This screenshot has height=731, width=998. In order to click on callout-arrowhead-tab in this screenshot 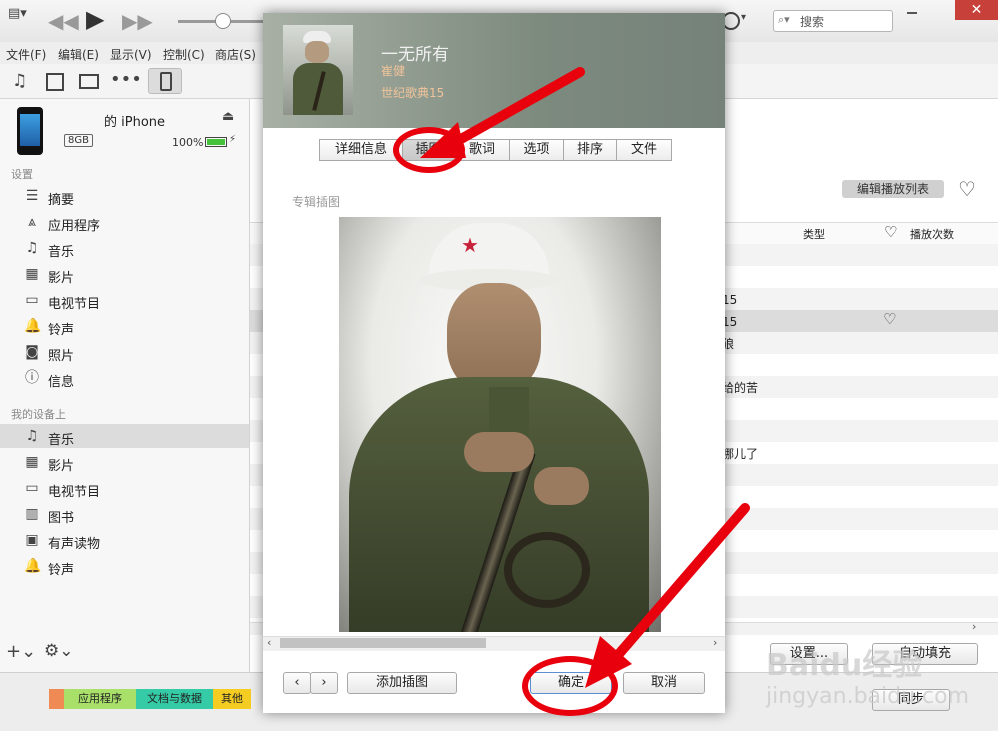, I will do `click(443, 140)`.